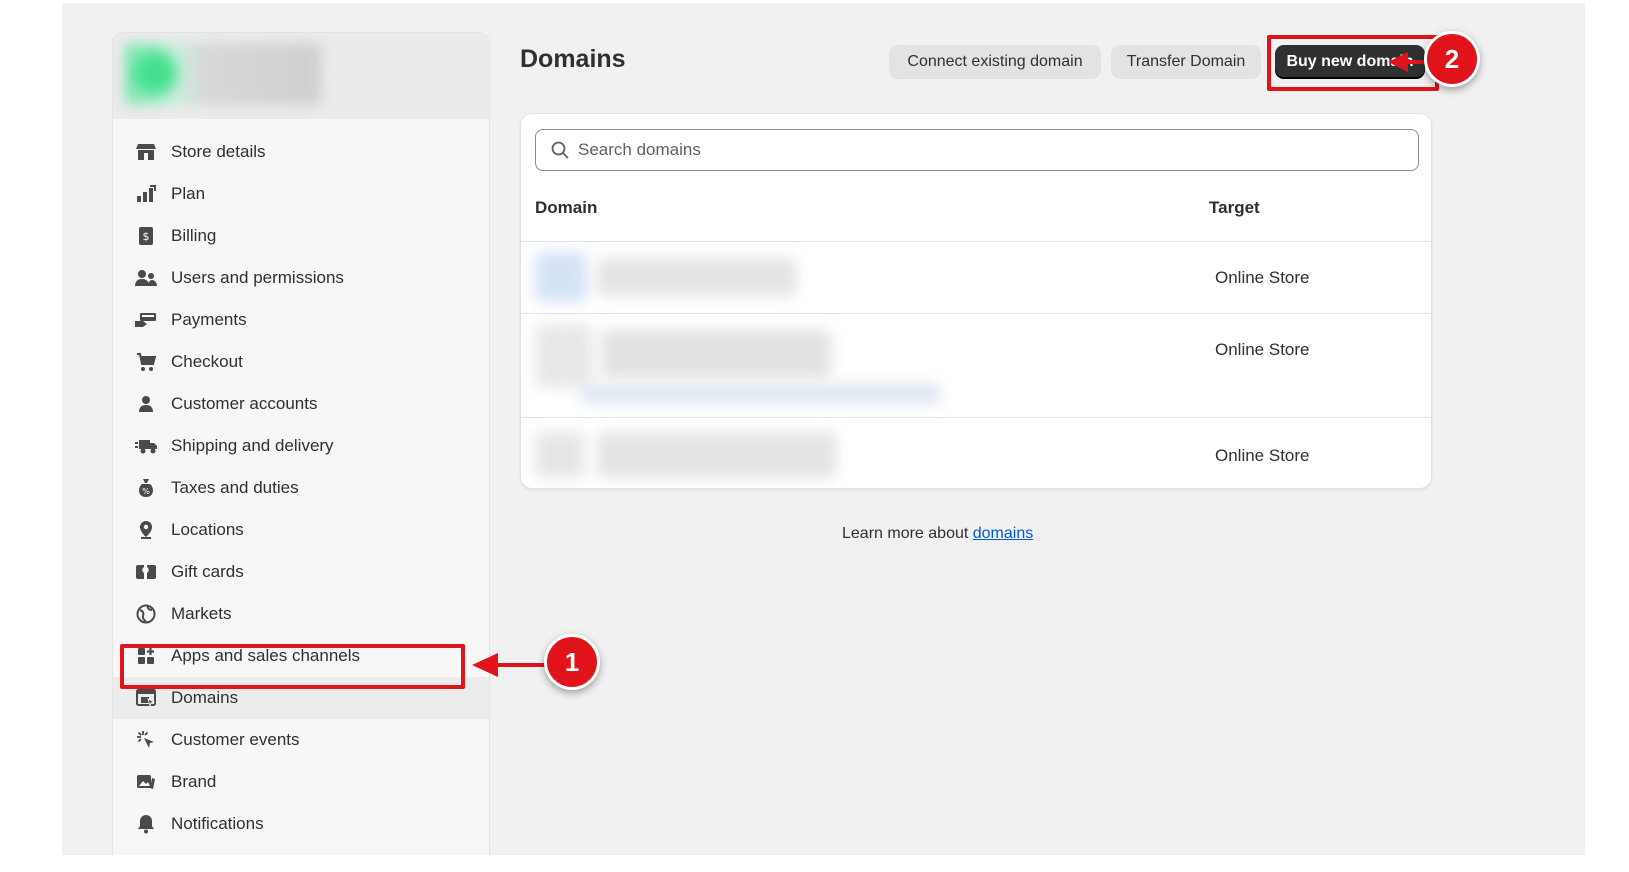 The width and height of the screenshot is (1629, 872). What do you see at coordinates (301, 76) in the screenshot?
I see `store-header` at bounding box center [301, 76].